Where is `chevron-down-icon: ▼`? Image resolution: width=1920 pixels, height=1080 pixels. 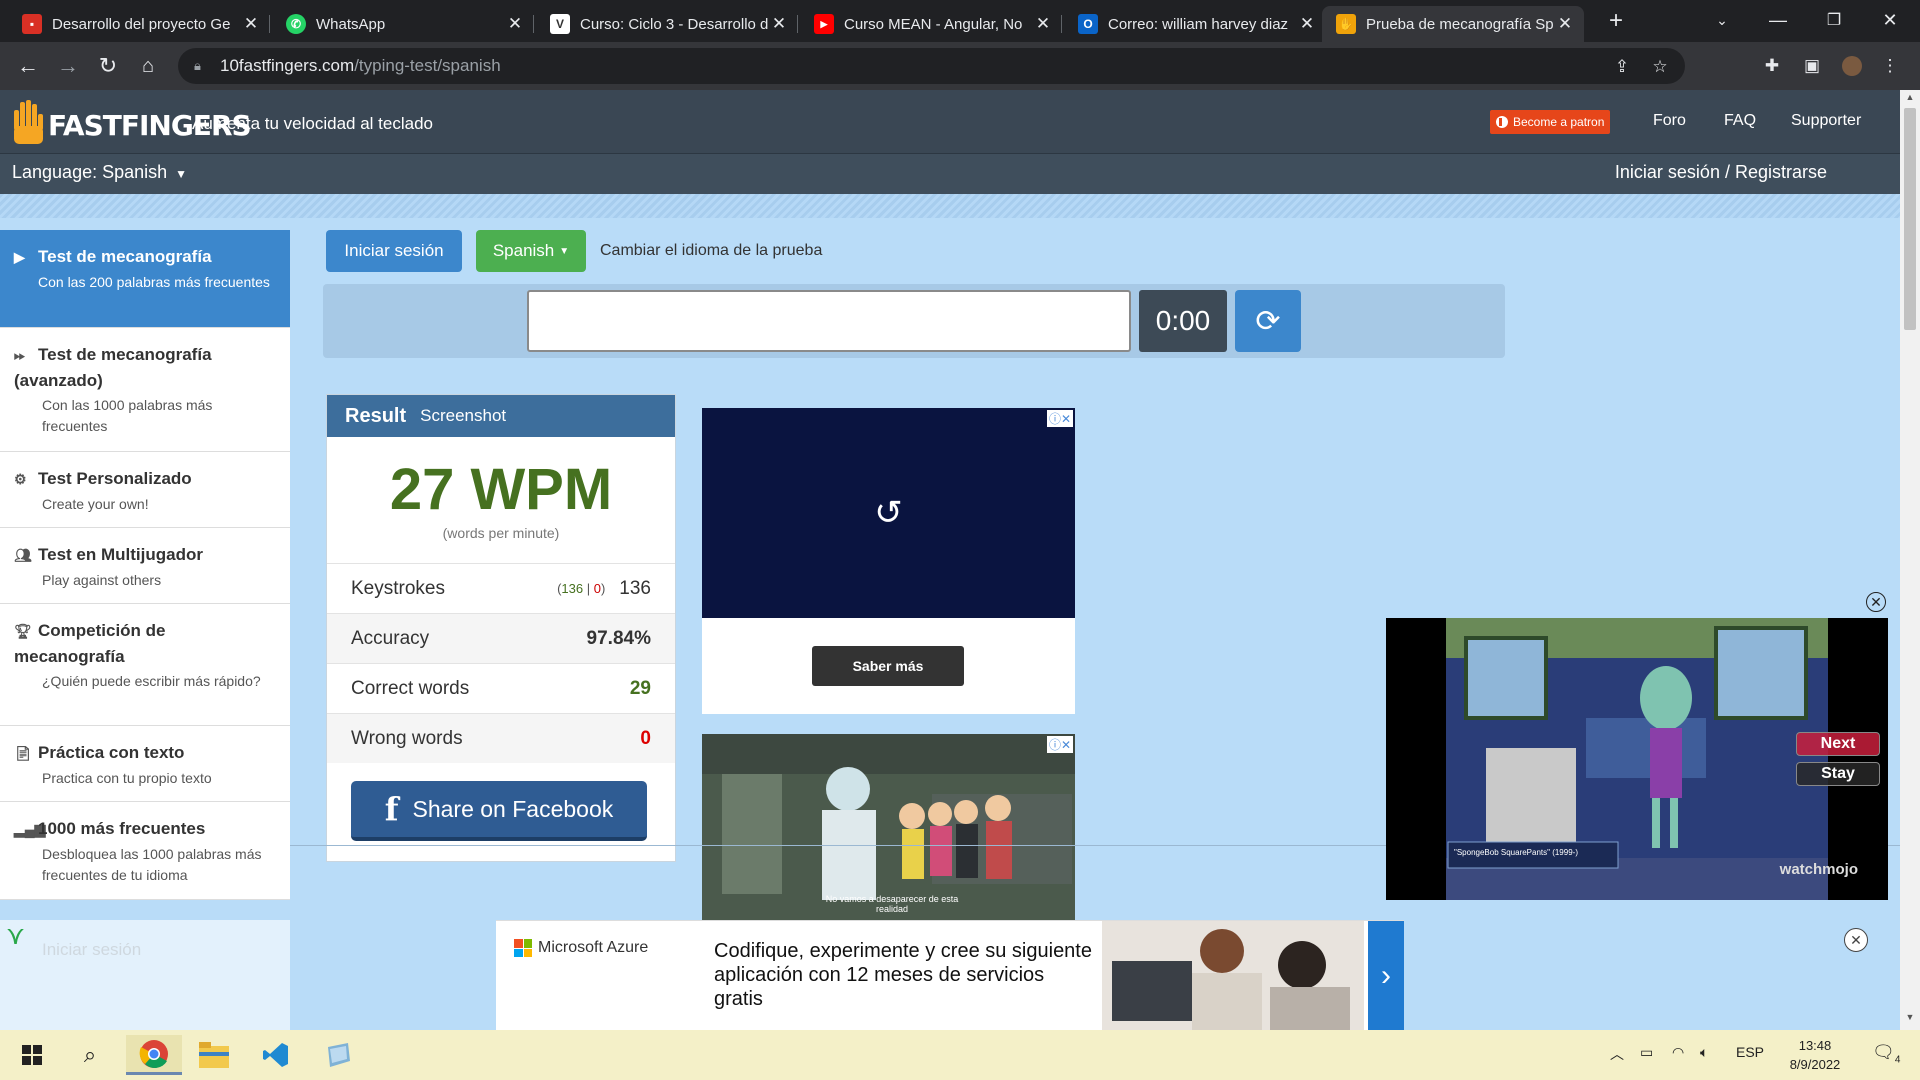 chevron-down-icon: ▼ is located at coordinates (181, 174).